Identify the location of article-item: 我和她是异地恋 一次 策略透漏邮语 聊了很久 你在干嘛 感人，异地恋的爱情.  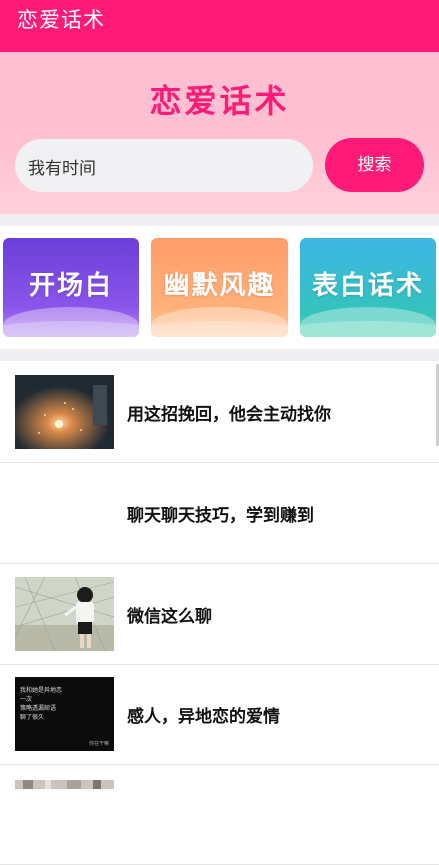
(219, 714).